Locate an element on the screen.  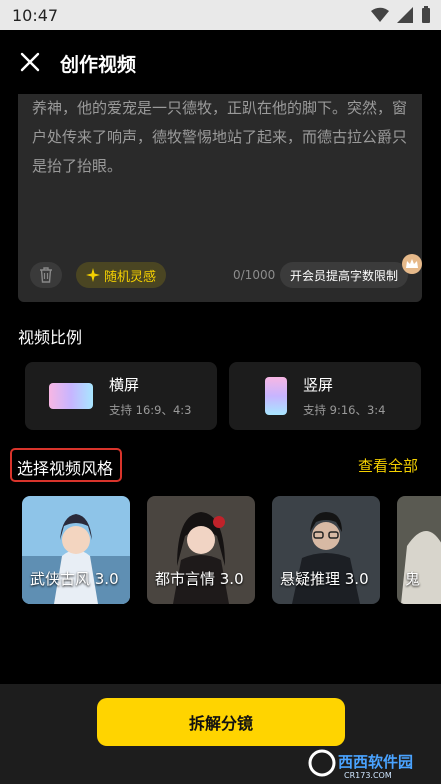
bottom-bar: 拆解分镜 西西软件园 CR173.COM is located at coordinates (220, 734).